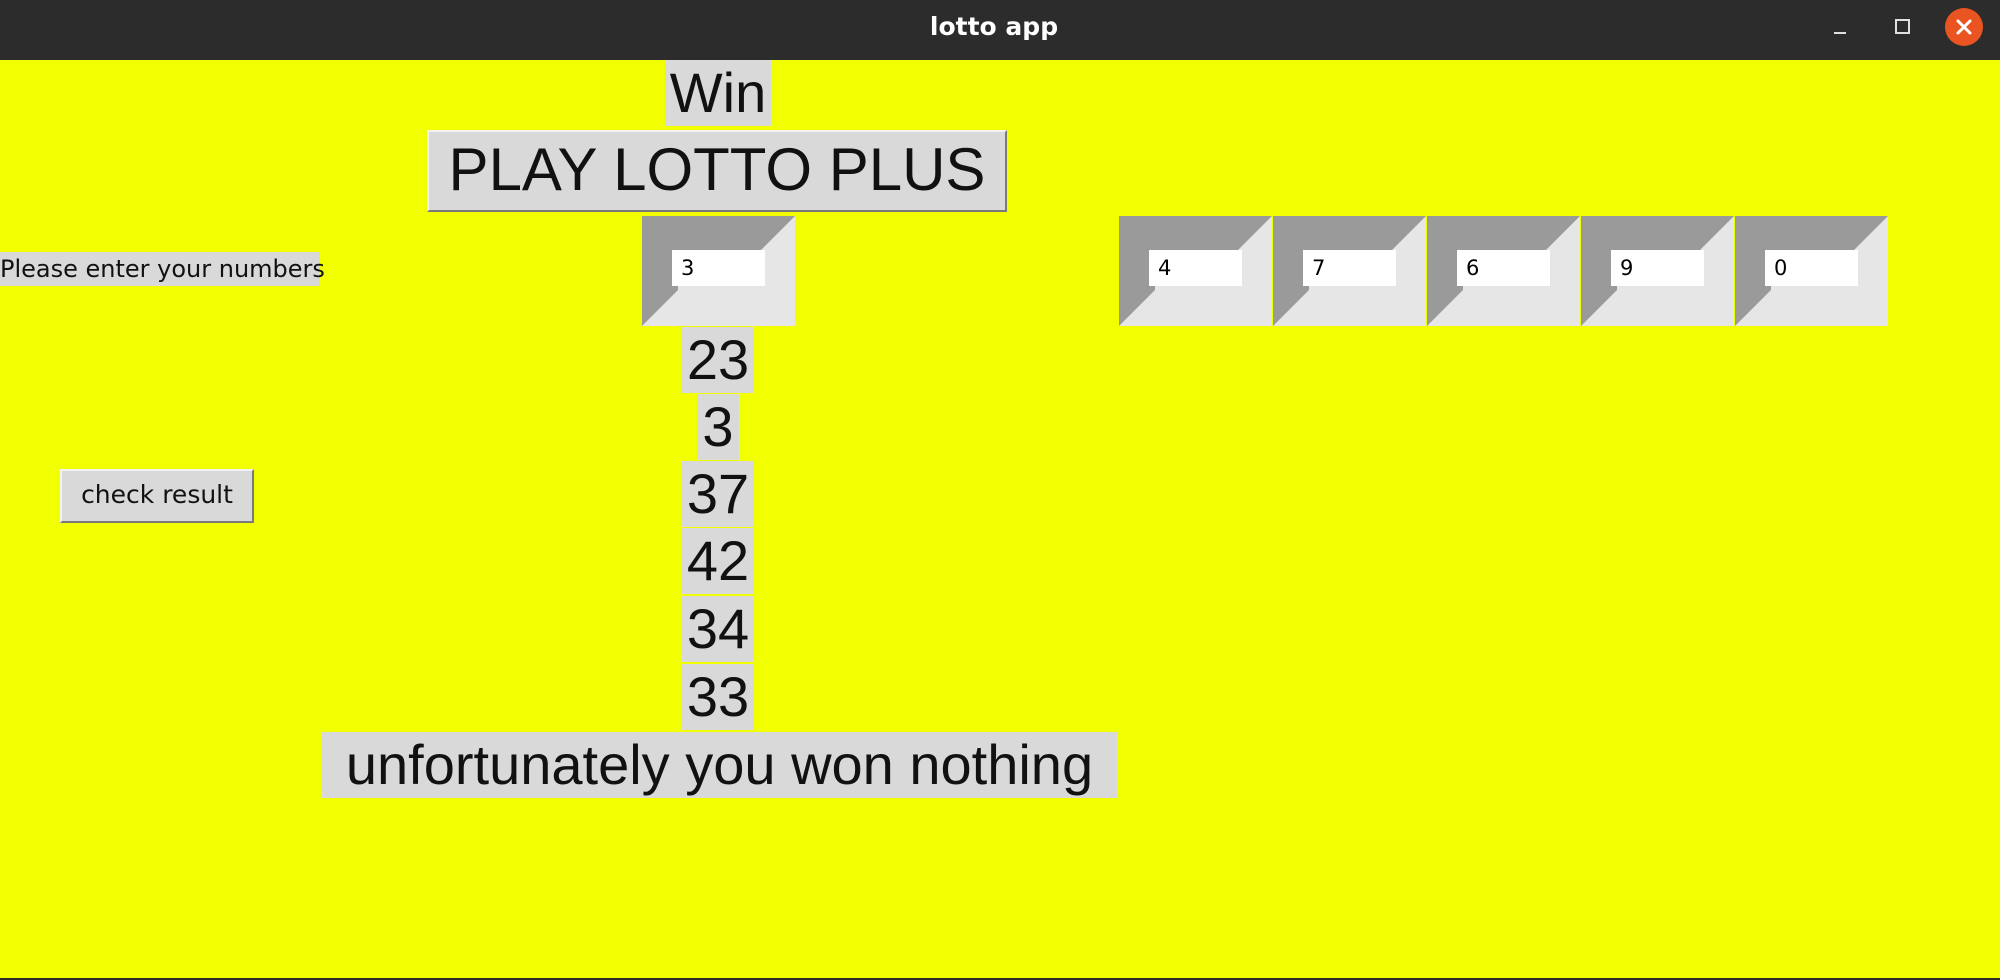  I want to click on close-icon, so click(1964, 27).